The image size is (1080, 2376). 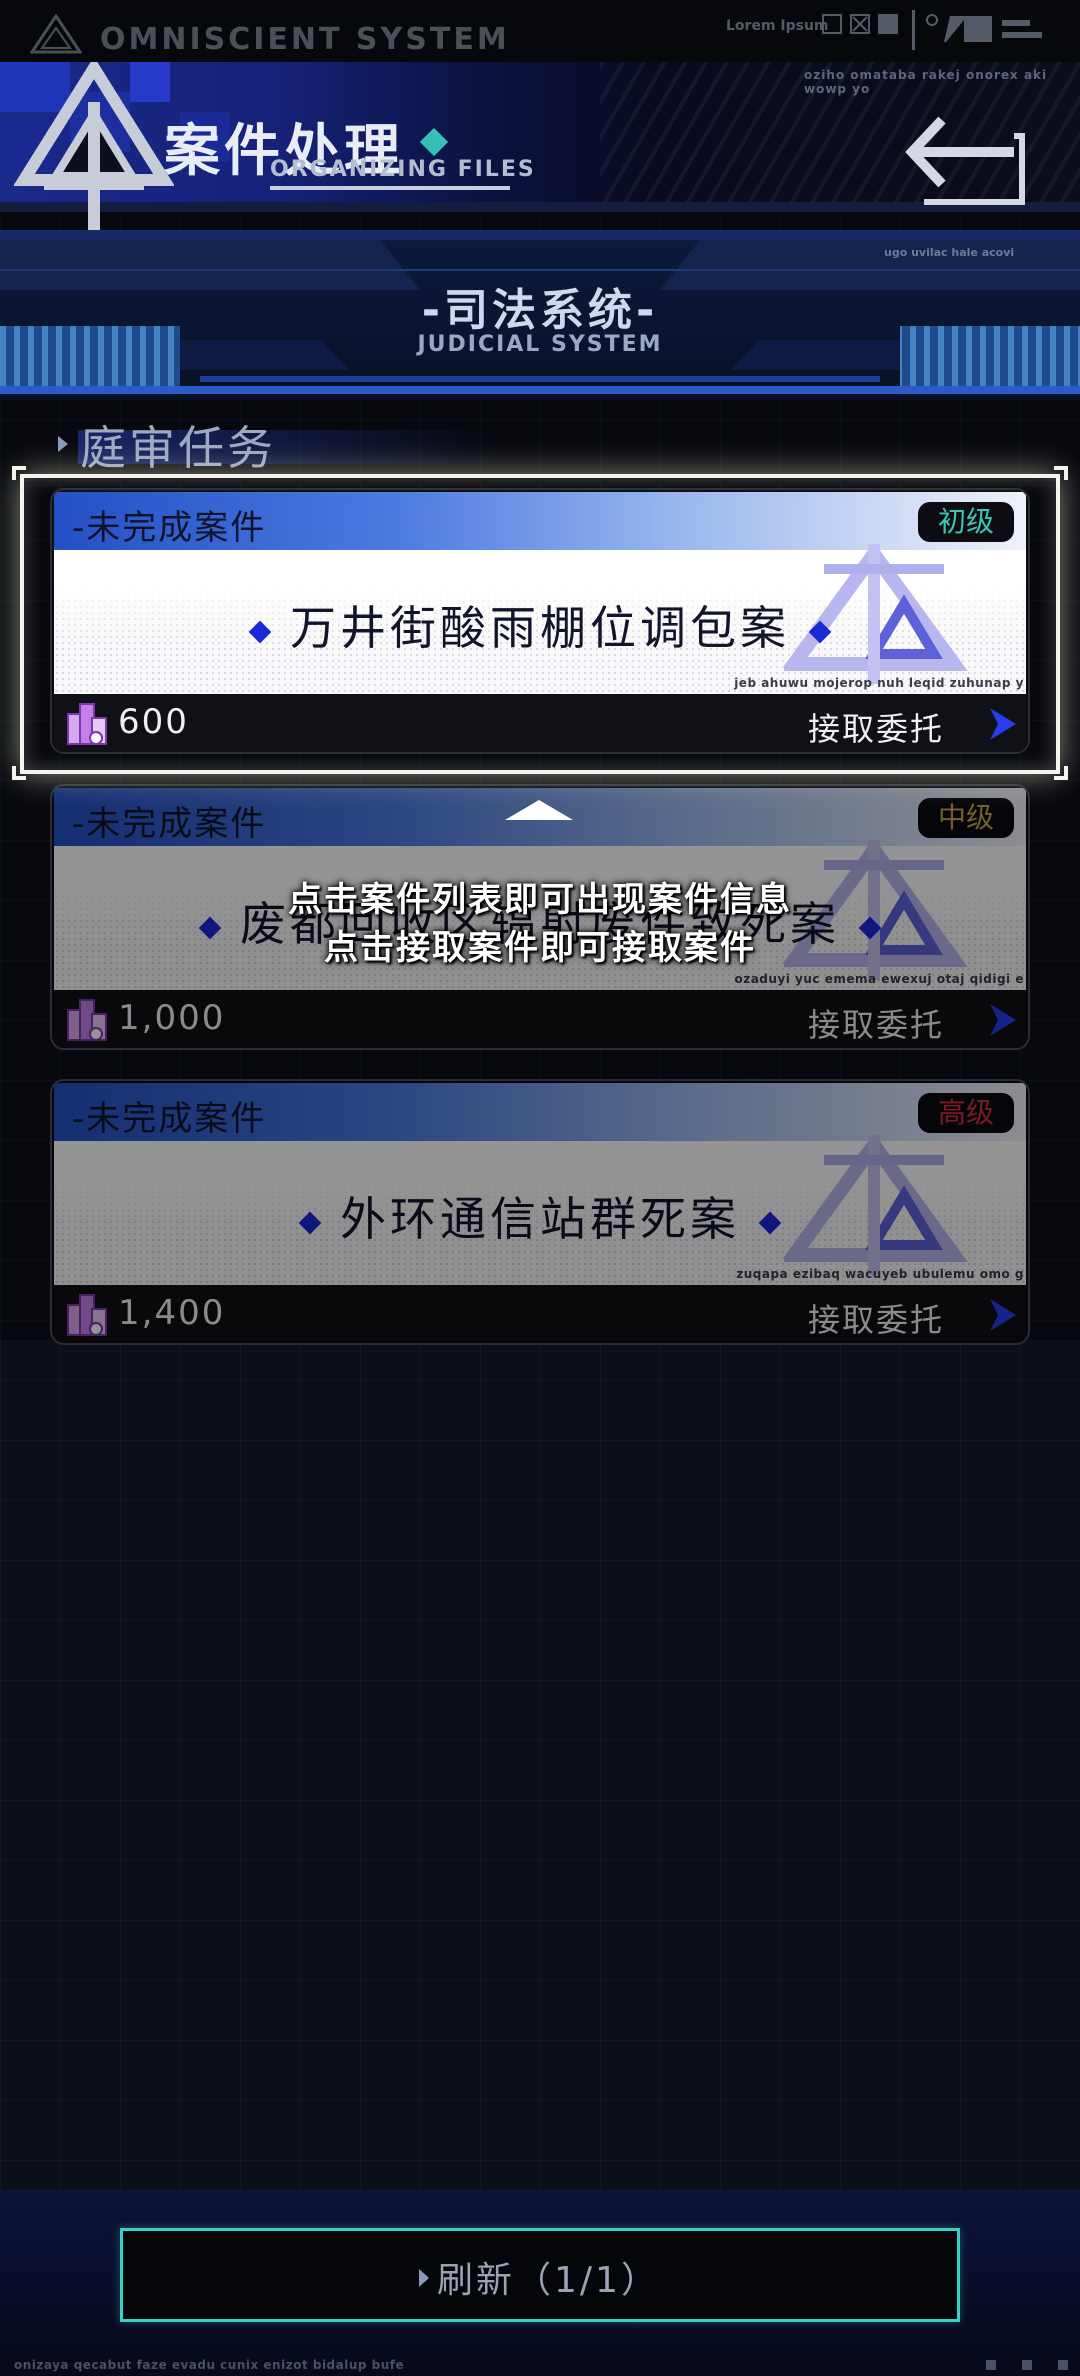 I want to click on section-title: 庭审任务, so click(x=178, y=448).